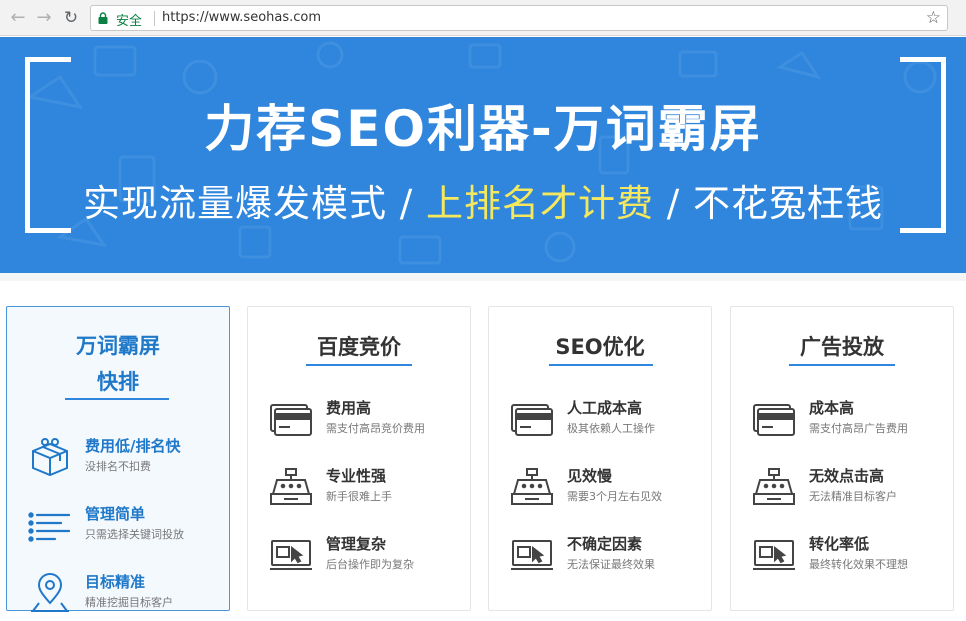 The image size is (966, 621). I want to click on card-item: 管理复杂 后台操作即为复杂, so click(363, 558).